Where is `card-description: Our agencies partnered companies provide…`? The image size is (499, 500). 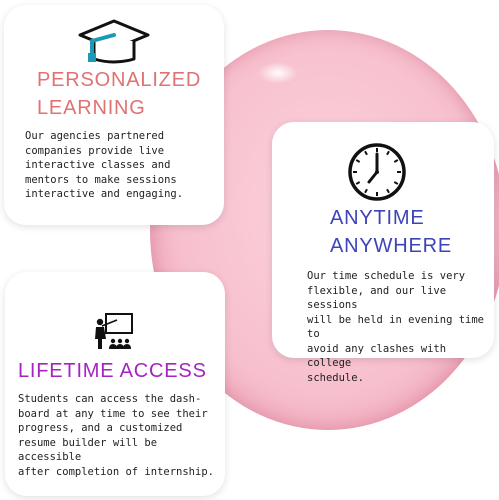
card-description: Our agencies partnered companies provide… is located at coordinates (104, 165).